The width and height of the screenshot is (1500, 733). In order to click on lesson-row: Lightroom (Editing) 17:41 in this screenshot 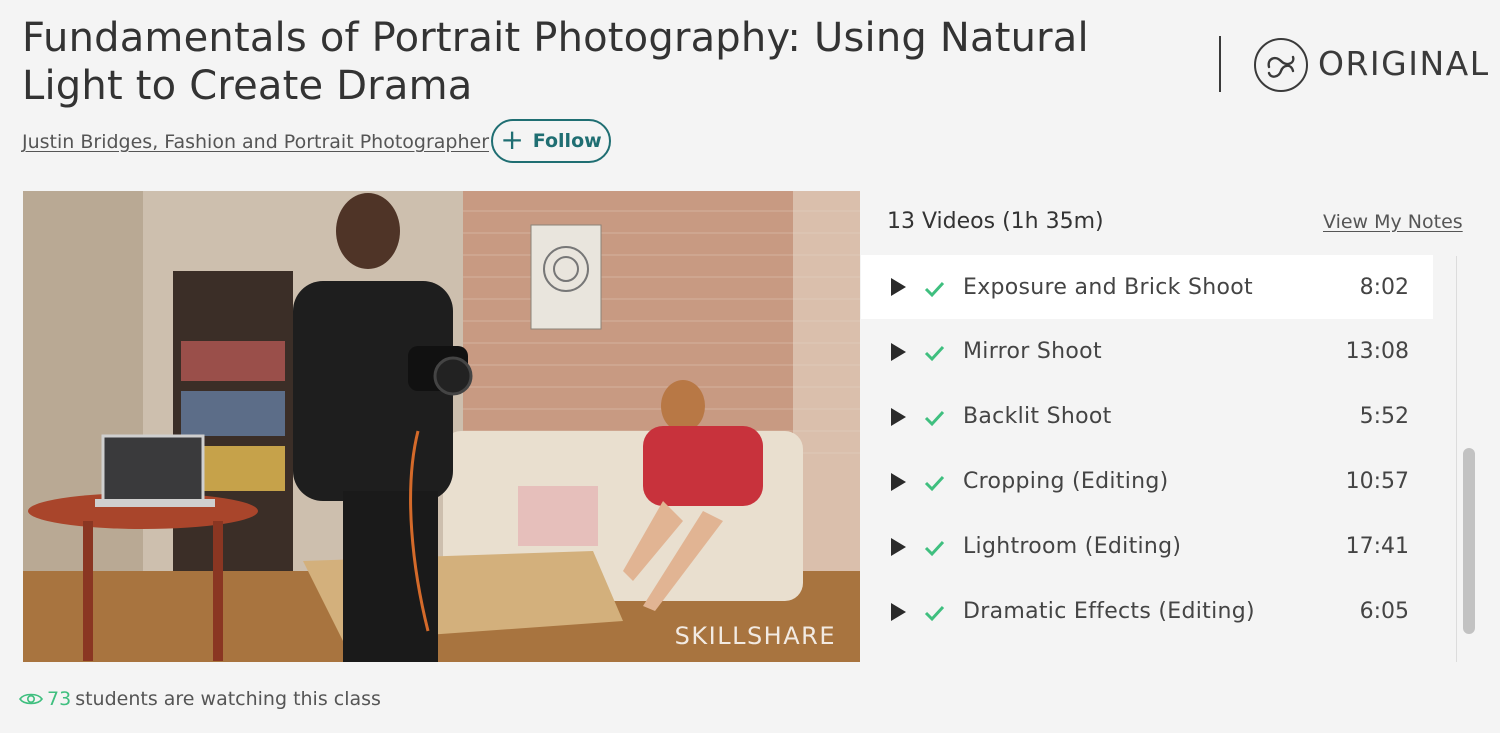, I will do `click(1147, 546)`.